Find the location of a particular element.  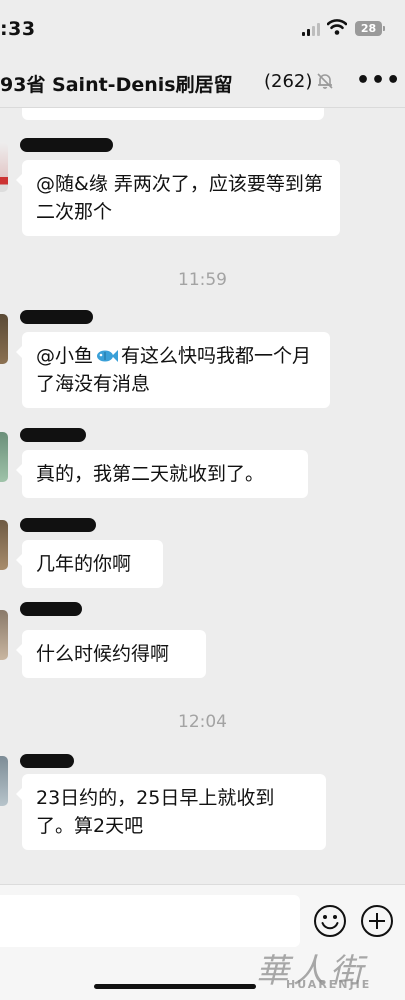

message-timestamp: 12:04 is located at coordinates (202, 722).